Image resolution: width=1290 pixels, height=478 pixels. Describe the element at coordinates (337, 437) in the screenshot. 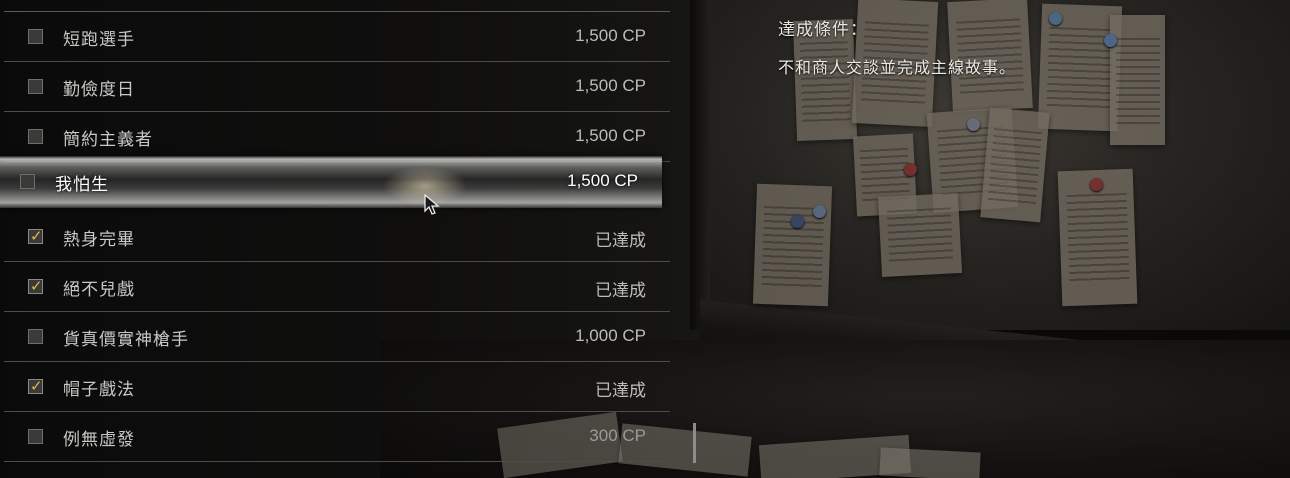

I see `challenge-row: 例無虛發 300 CP` at that location.